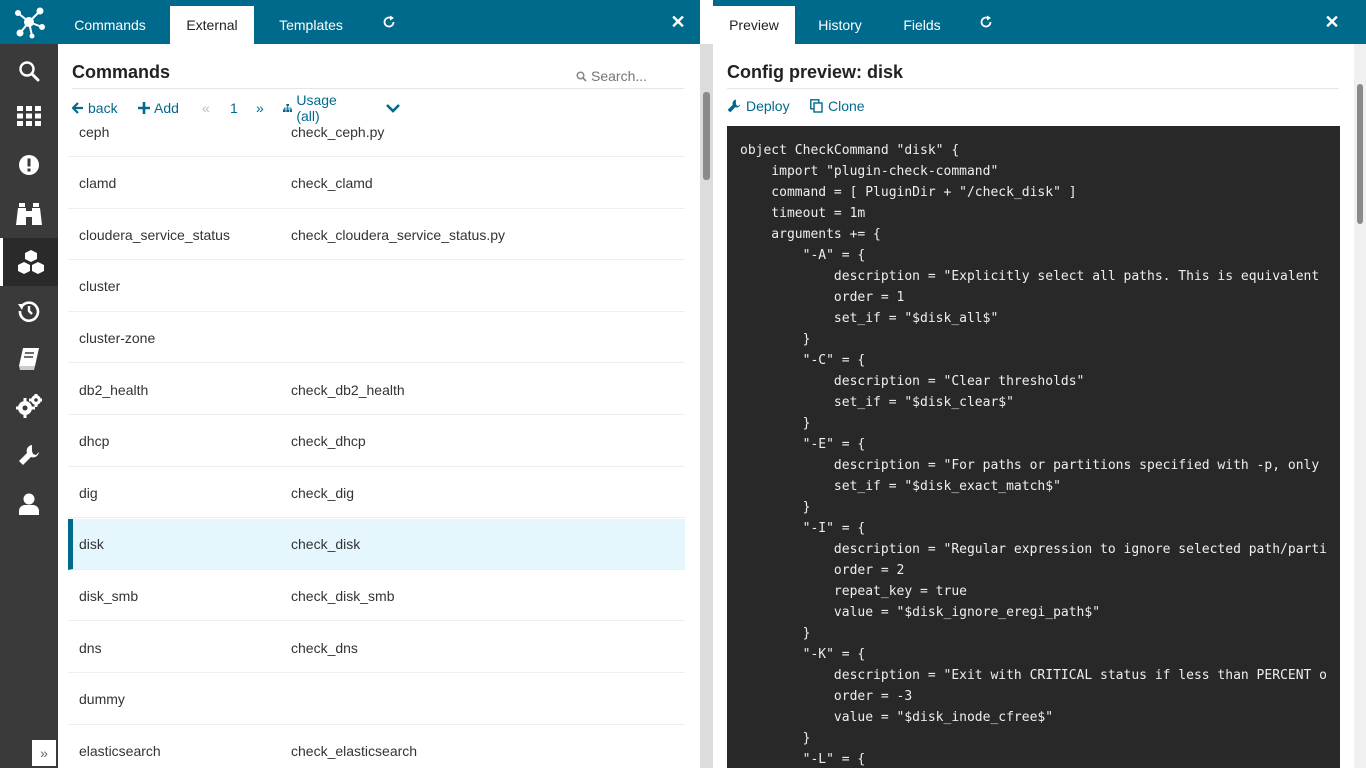 The image size is (1366, 768). I want to click on table-row: cluster, so click(376, 286).